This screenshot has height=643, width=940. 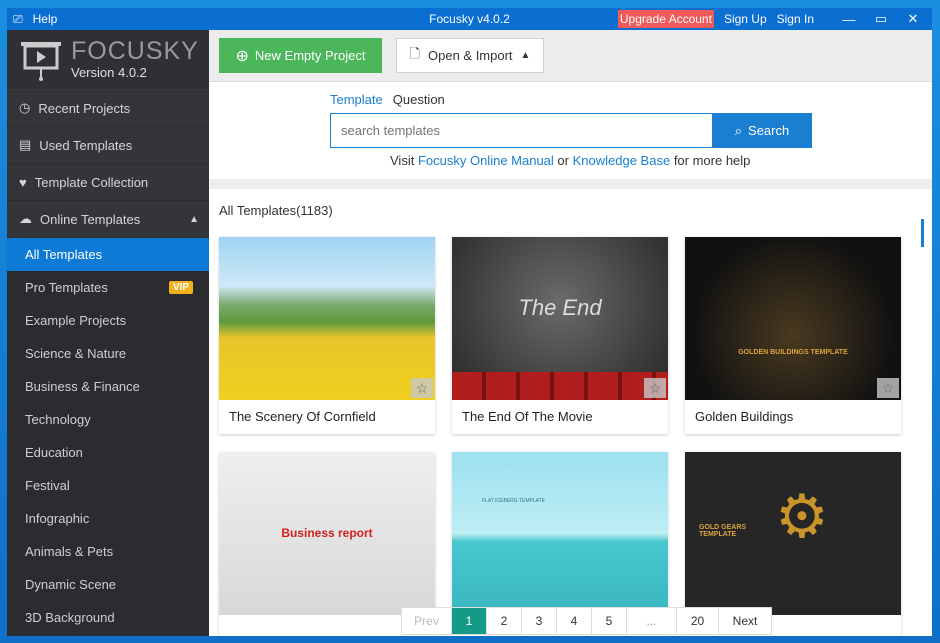 I want to click on sidebar-sub-item: Infographic, so click(x=108, y=518).